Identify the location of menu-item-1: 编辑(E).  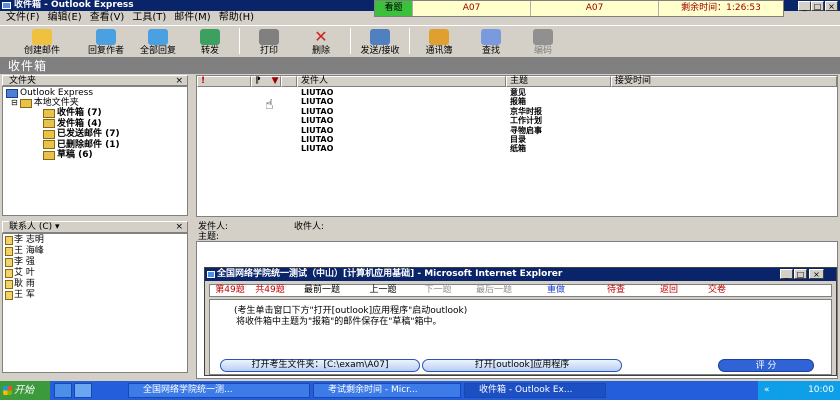
(65, 17).